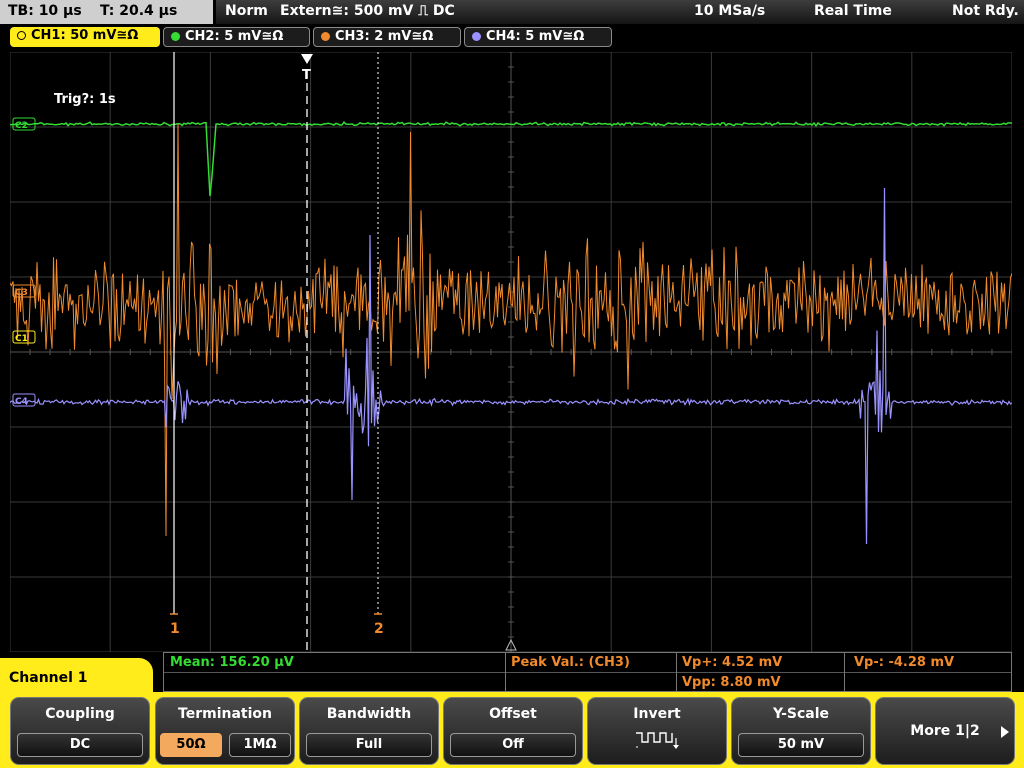  Describe the element at coordinates (801, 745) in the screenshot. I see `yscale-value: 50 mV` at that location.